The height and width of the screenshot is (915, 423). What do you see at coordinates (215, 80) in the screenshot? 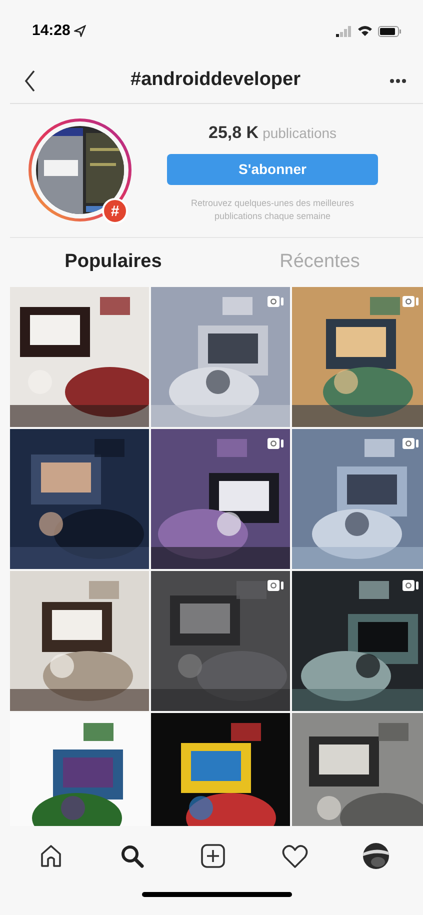
I see `page-title: #androiddeveloper` at bounding box center [215, 80].